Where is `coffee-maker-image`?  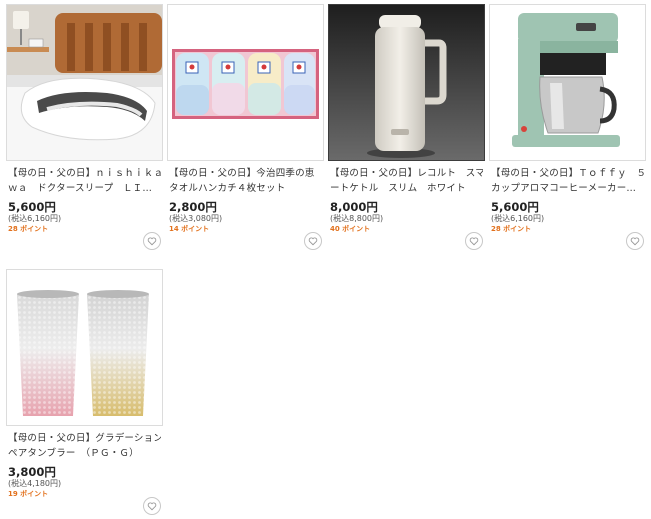 coffee-maker-image is located at coordinates (567, 82).